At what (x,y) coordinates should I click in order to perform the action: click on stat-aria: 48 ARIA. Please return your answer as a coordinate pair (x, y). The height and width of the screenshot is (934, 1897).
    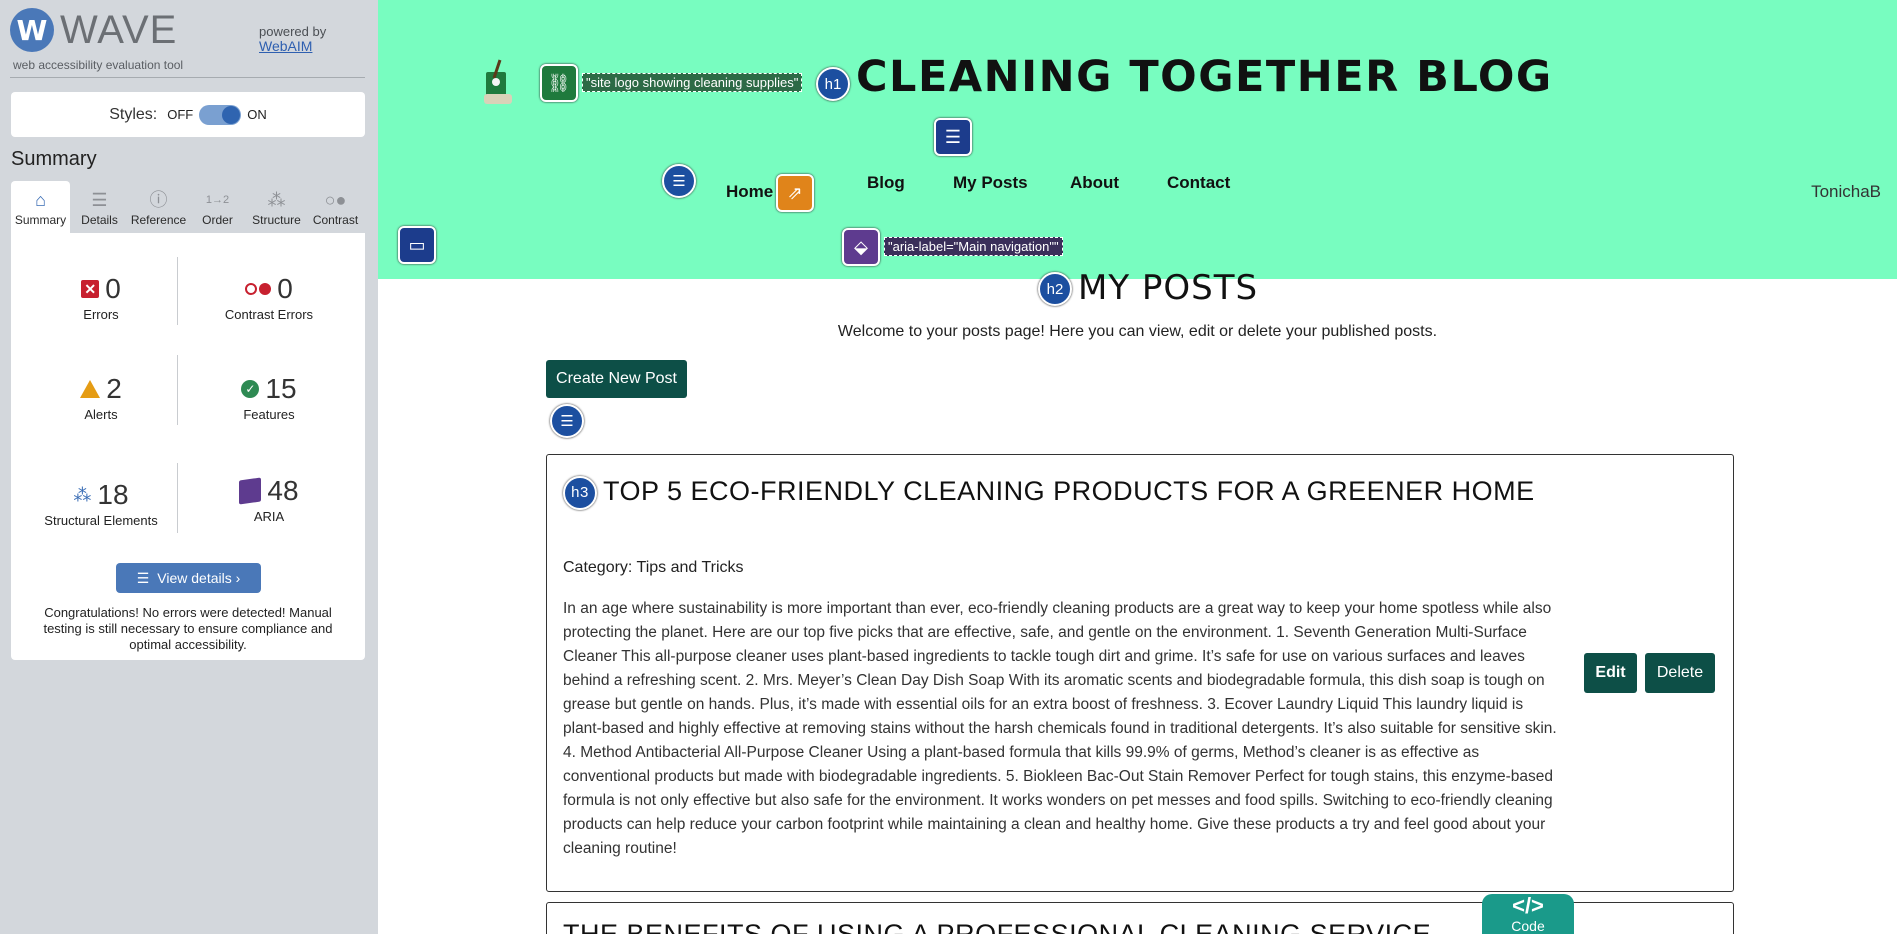
    Looking at the image, I should click on (269, 499).